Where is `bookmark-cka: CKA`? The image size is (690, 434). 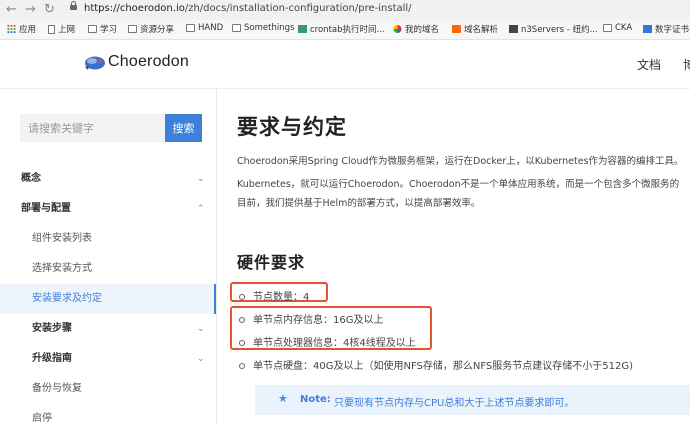
bookmark-cka: CKA is located at coordinates (617, 28).